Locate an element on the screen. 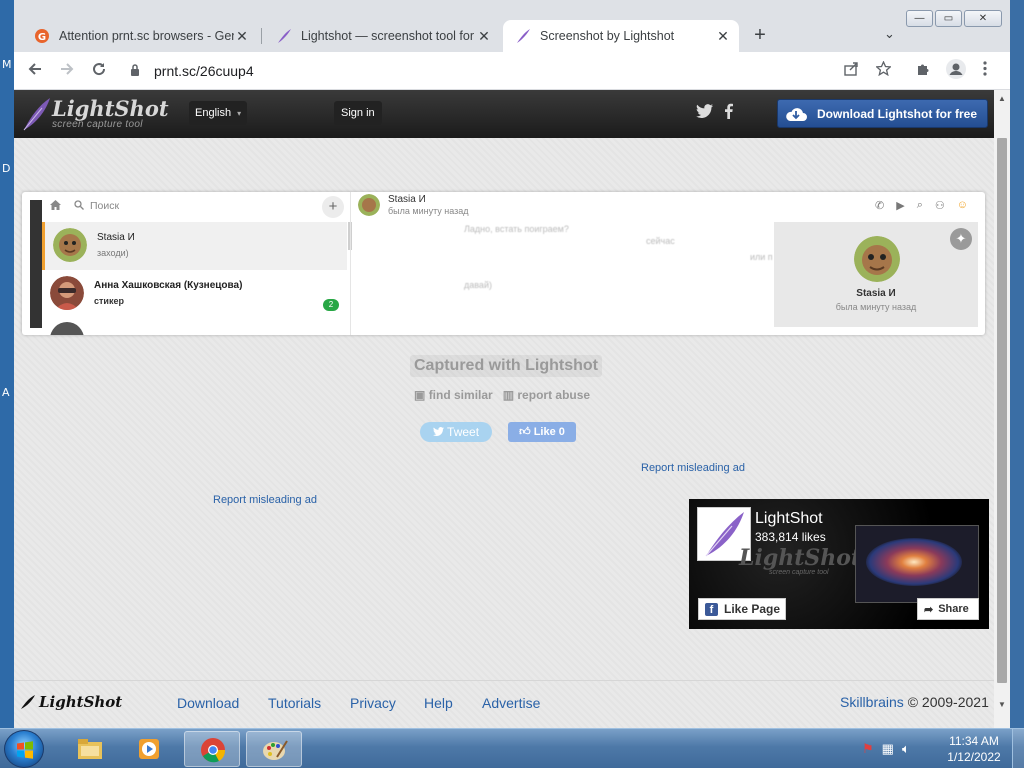  footer-link-tutorials: Tutorials is located at coordinates (294, 703).